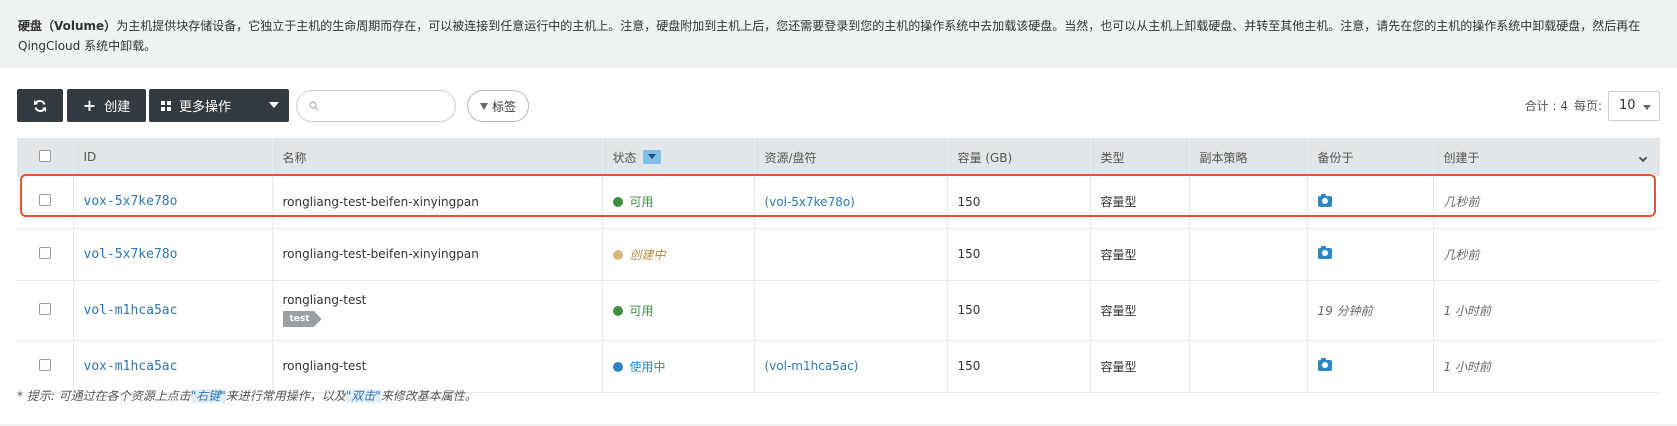 This screenshot has height=426, width=1677. I want to click on header-name: 名称, so click(437, 157).